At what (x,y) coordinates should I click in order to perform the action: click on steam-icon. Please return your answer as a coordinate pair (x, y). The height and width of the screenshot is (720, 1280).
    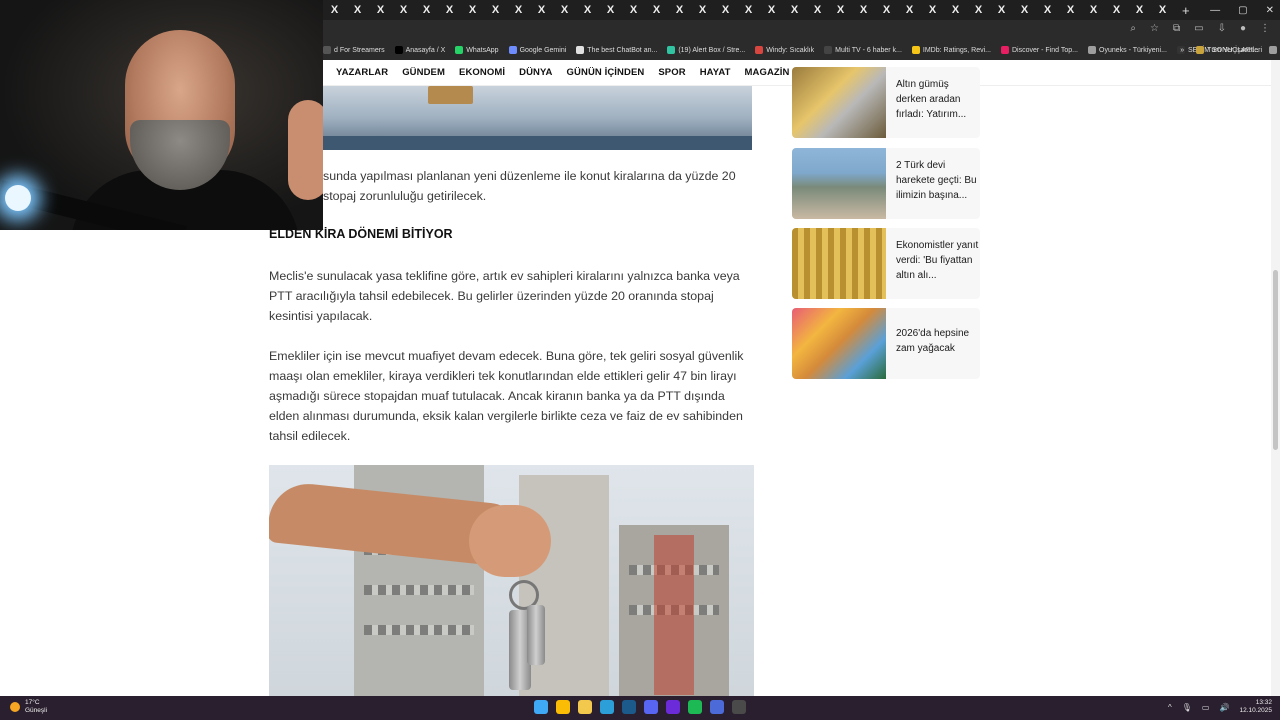
    Looking at the image, I should click on (629, 707).